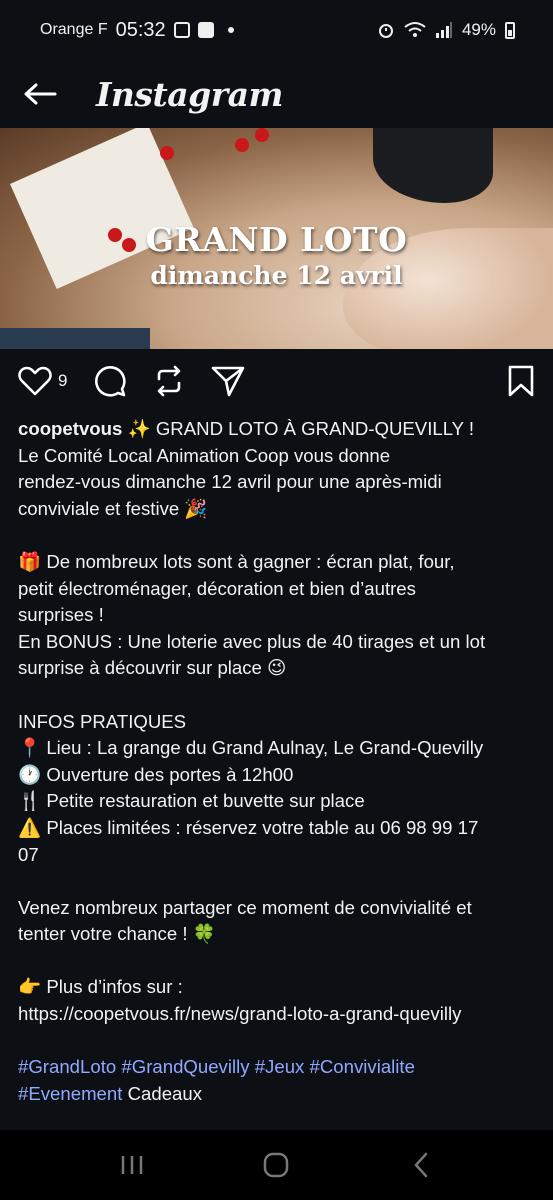 The image size is (553, 1200). What do you see at coordinates (67, 1066) in the screenshot?
I see `hashtag-link: #GrandLoto` at bounding box center [67, 1066].